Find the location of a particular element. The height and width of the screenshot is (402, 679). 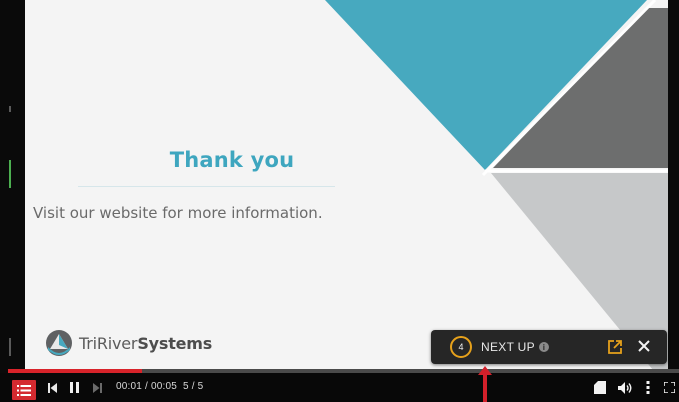

notes-icon is located at coordinates (600, 387).